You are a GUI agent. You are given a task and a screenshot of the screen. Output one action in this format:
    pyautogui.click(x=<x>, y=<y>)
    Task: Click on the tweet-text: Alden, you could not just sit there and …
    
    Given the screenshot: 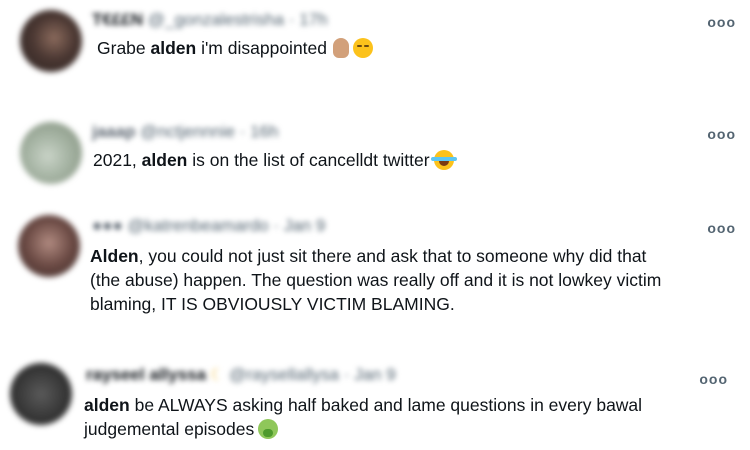 What is the action you would take?
    pyautogui.click(x=376, y=280)
    